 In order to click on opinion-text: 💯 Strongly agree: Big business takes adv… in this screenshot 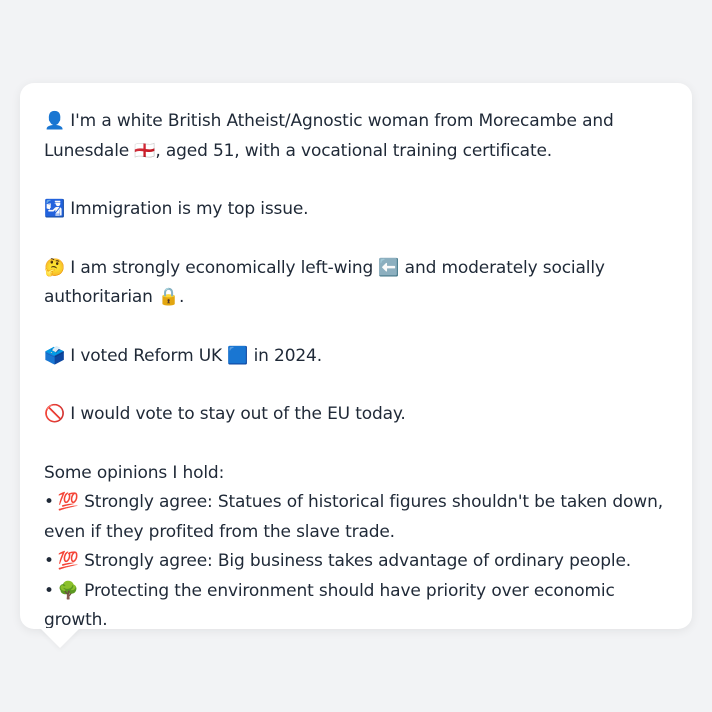, I will do `click(344, 561)`.